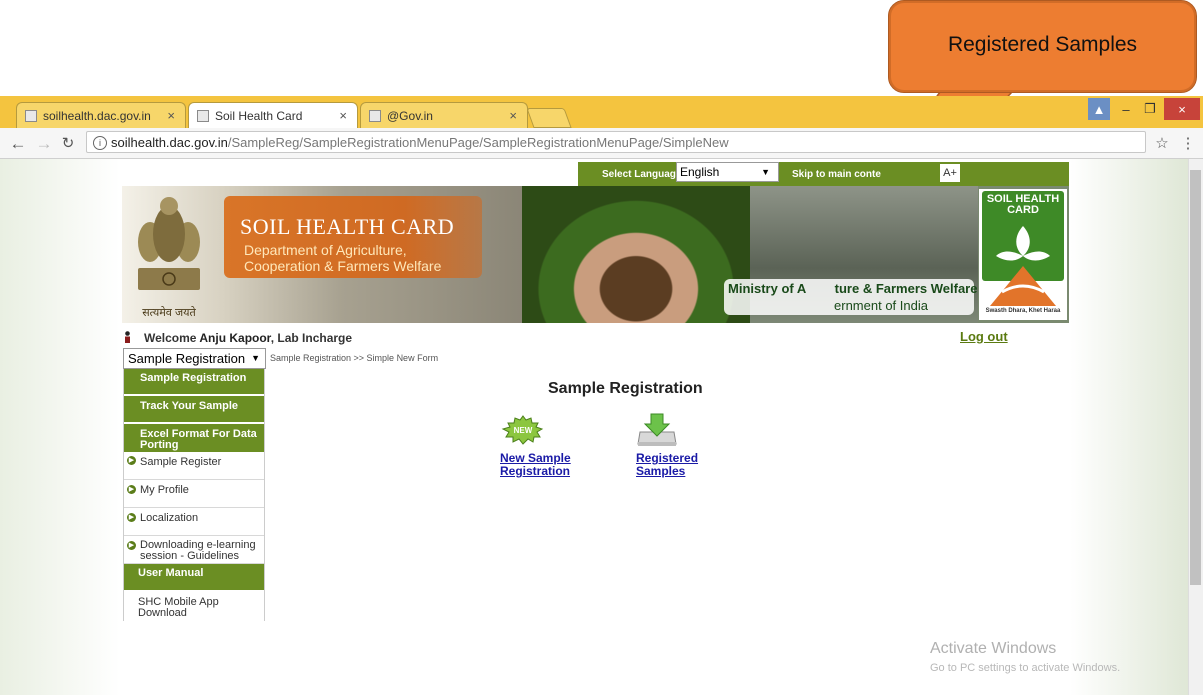  I want to click on sidebar-item-label: User Manual, so click(171, 573).